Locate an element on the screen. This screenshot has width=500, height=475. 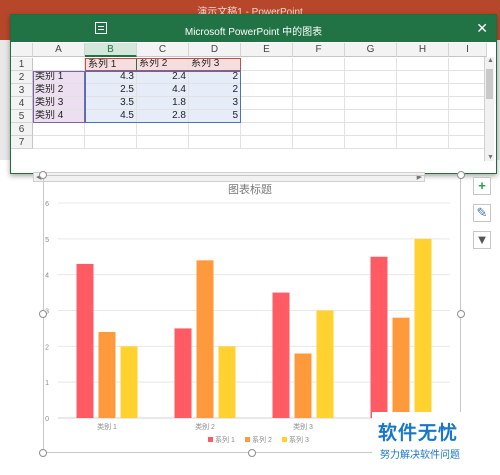
resize-handle-bottom-left is located at coordinates (43, 453).